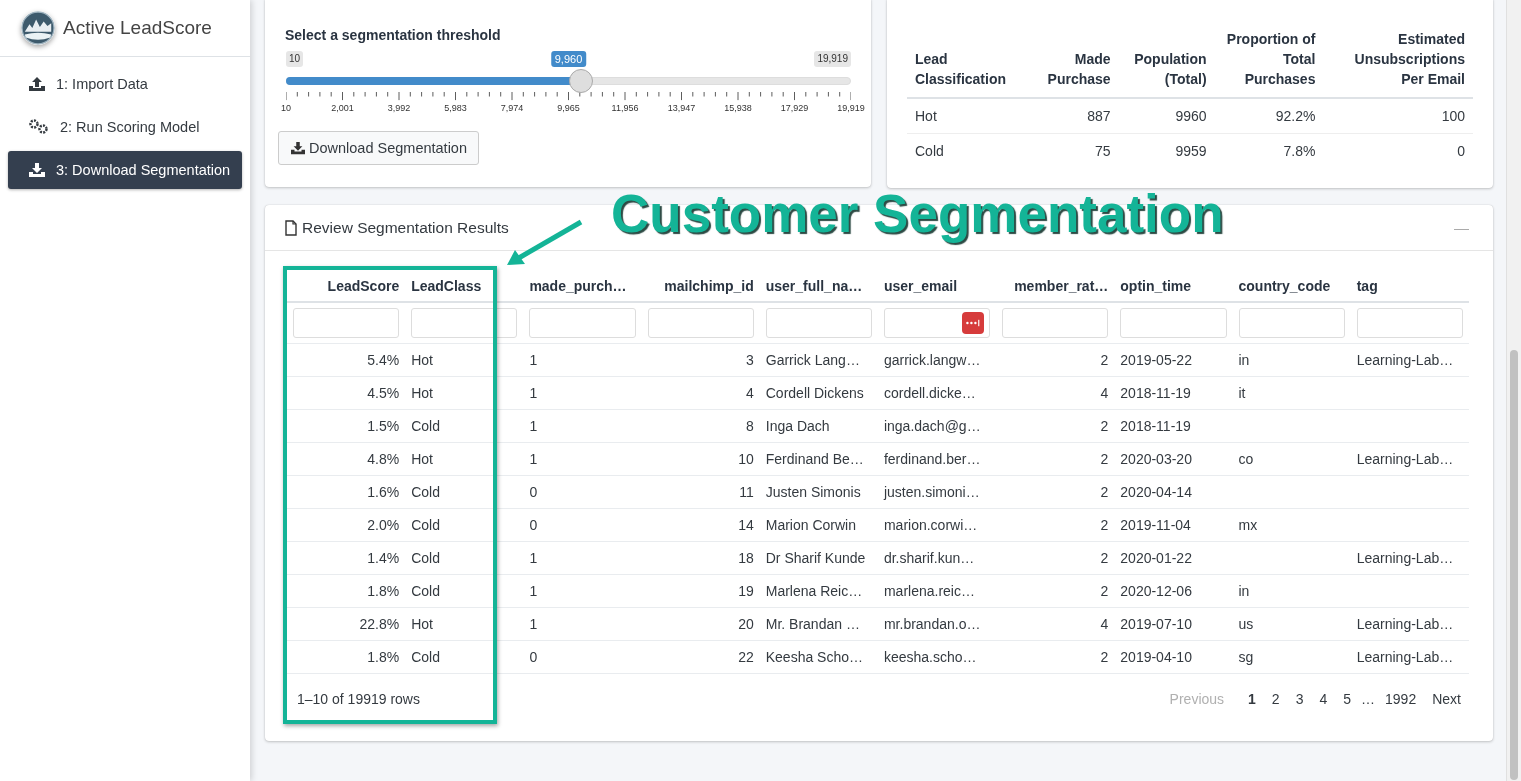  Describe the element at coordinates (291, 227) in the screenshot. I see `document-icon` at that location.